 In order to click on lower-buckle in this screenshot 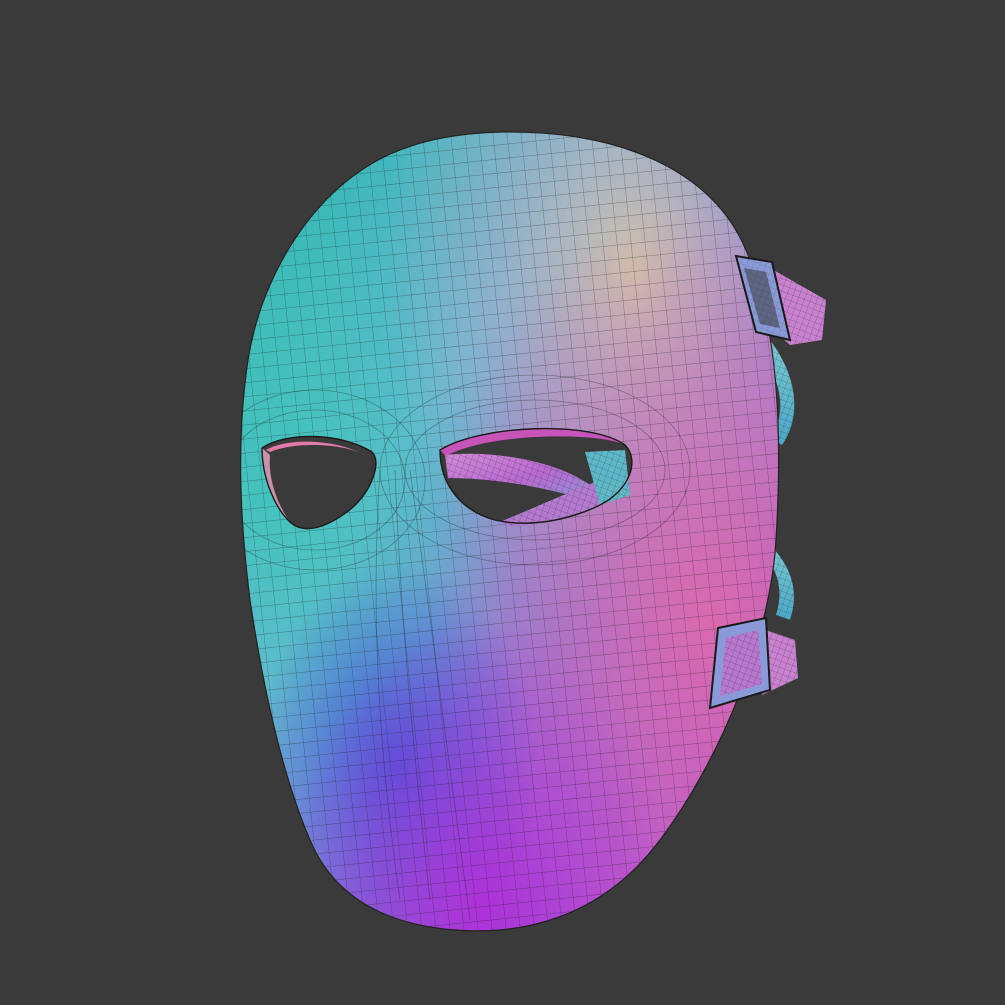, I will do `click(753, 663)`.